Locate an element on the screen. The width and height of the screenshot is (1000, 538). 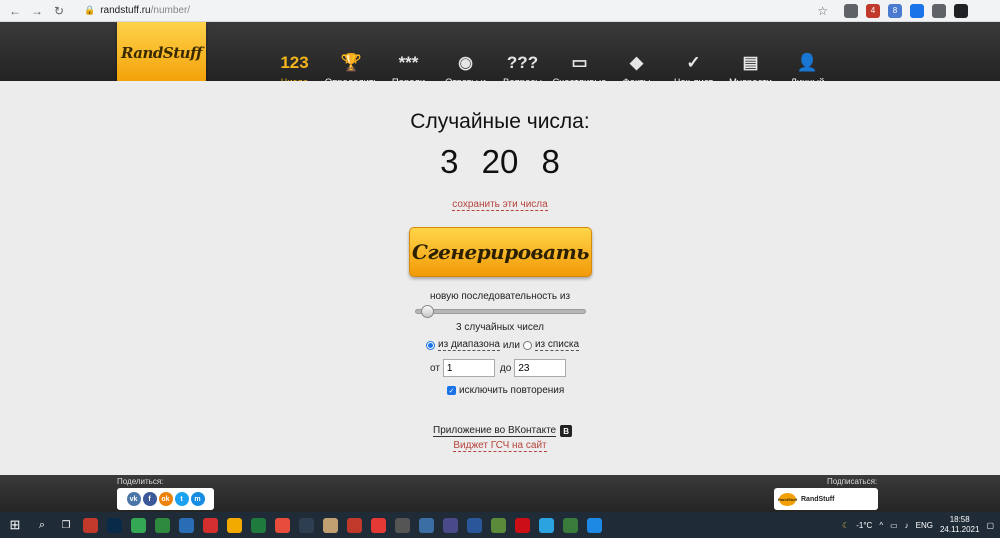
back-icon: ← is located at coordinates (15, 11).